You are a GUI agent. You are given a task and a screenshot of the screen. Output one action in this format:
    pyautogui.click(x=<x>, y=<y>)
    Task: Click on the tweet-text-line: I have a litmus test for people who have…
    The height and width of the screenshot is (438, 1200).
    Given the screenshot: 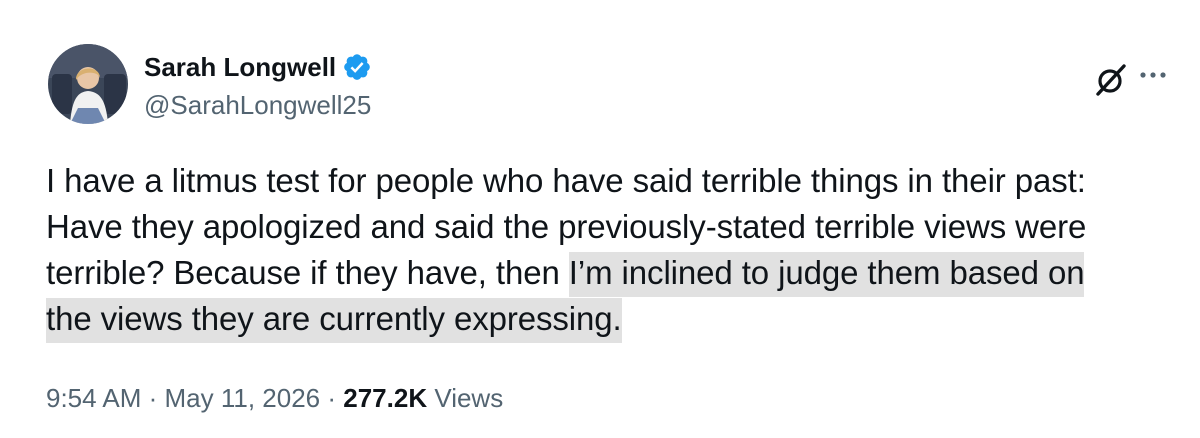 What is the action you would take?
    pyautogui.click(x=566, y=180)
    